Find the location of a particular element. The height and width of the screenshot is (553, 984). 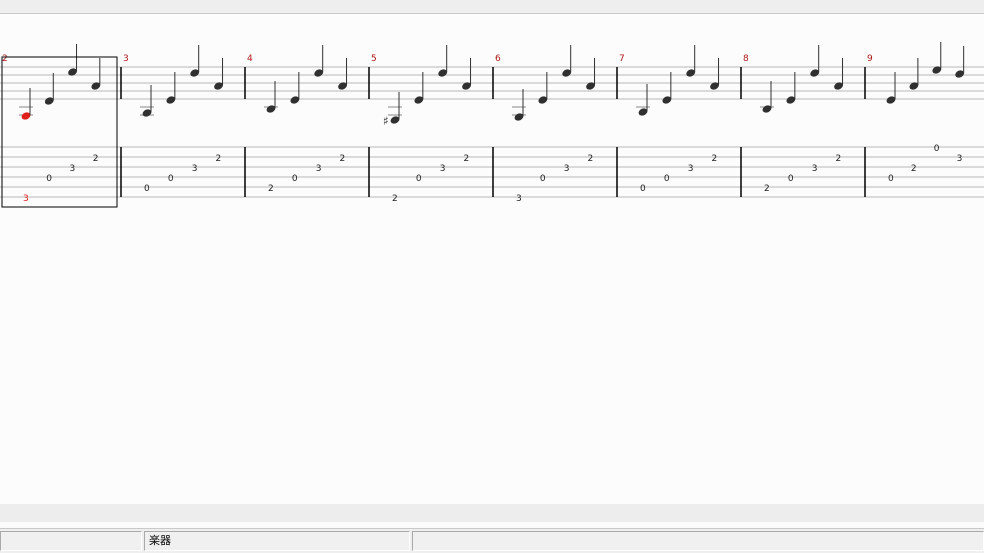

measure-number: 6 is located at coordinates (498, 59).